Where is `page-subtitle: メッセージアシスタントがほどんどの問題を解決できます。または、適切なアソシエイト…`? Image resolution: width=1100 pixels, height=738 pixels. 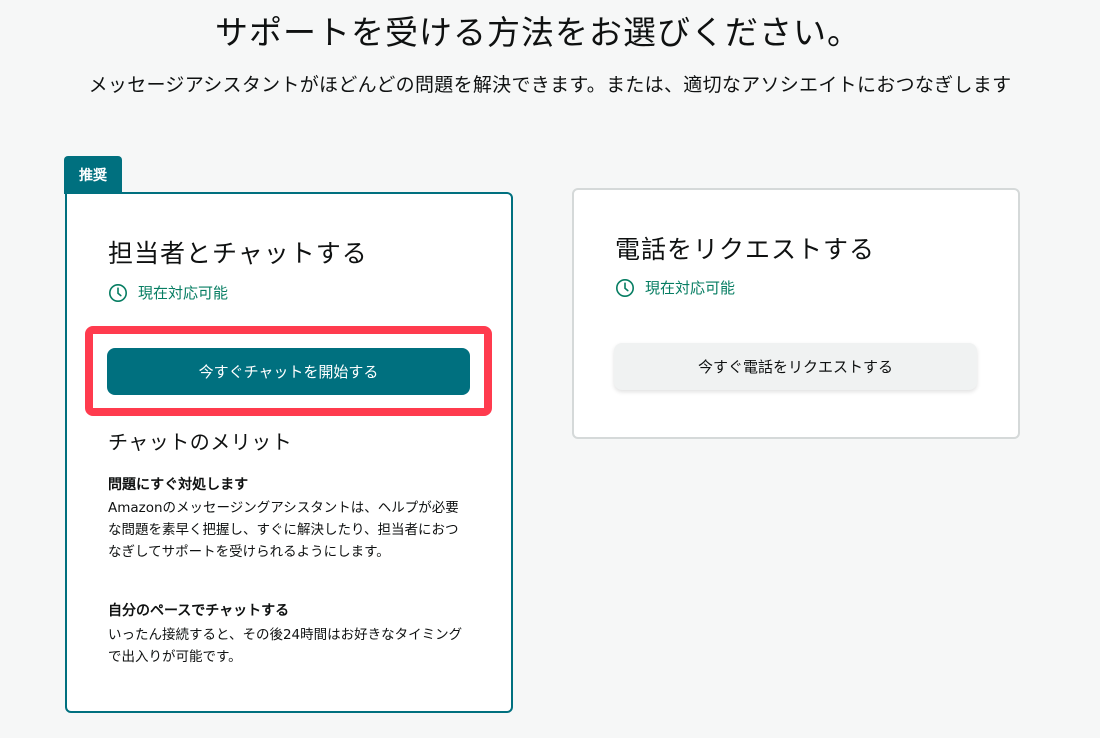 page-subtitle: メッセージアシスタントがほどんどの問題を解決できます。または、適切なアソシエイト… is located at coordinates (550, 85).